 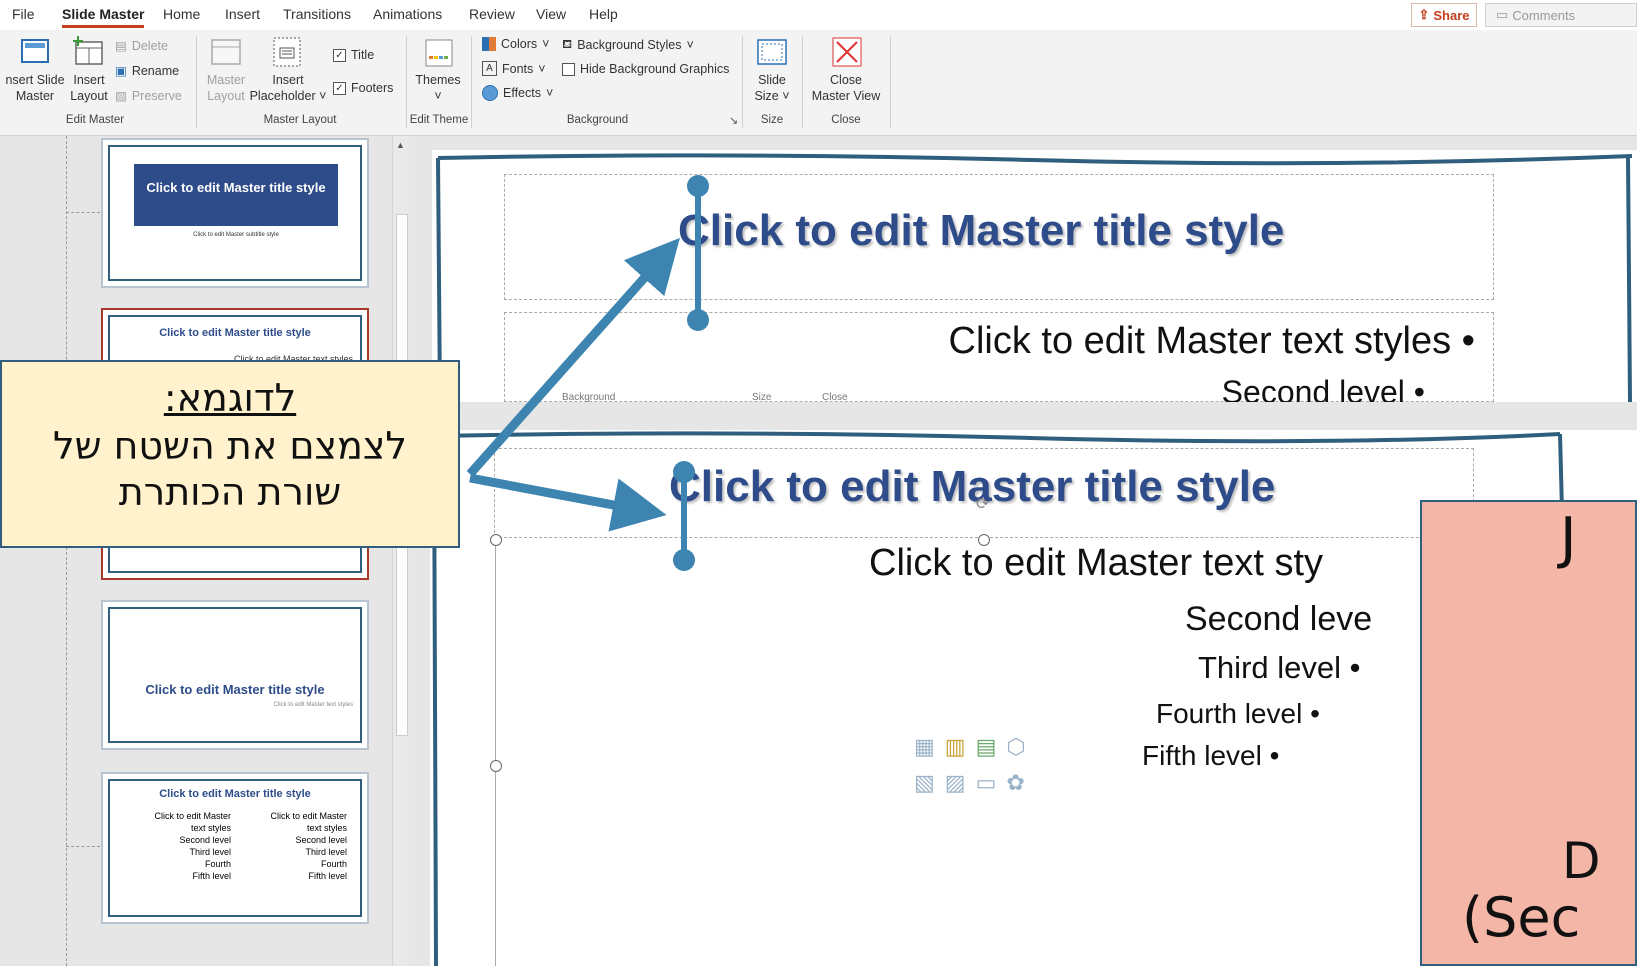 I want to click on callout-line-2: שורת הכותרת, so click(x=230, y=492).